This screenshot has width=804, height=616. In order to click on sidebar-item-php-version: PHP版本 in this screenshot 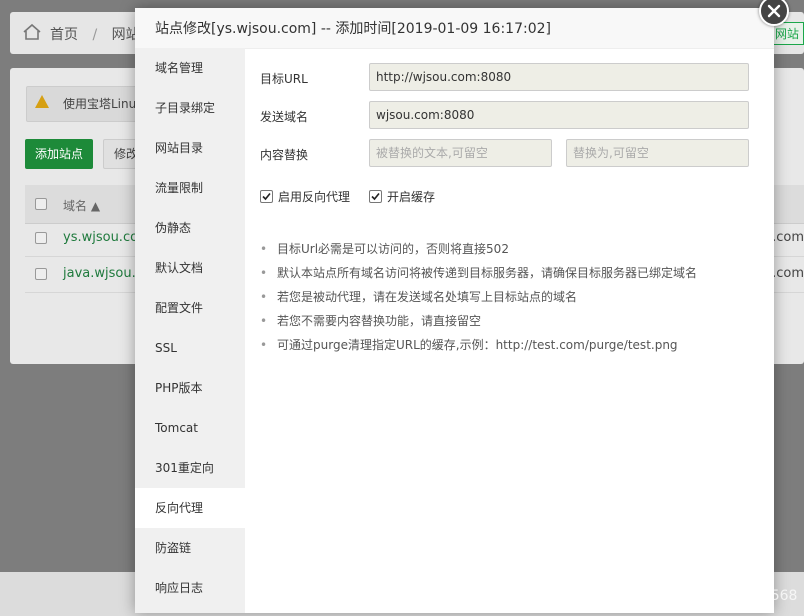, I will do `click(190, 388)`.